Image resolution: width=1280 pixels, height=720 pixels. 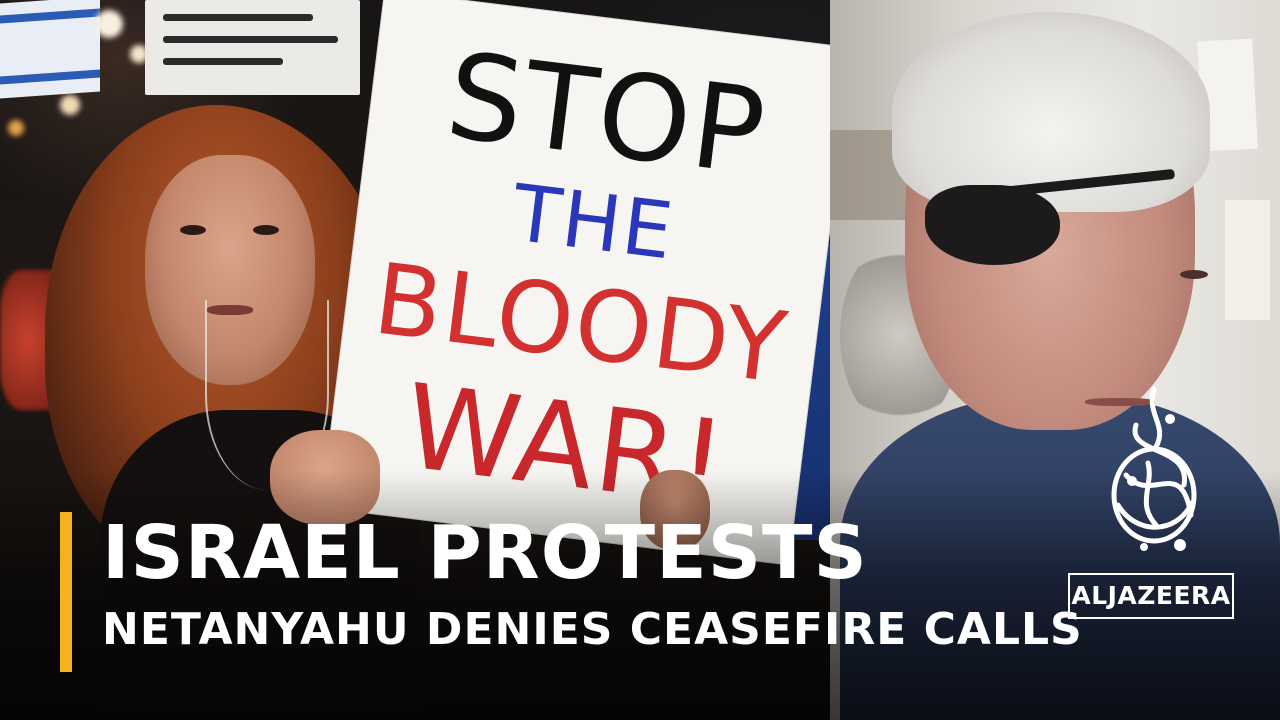 What do you see at coordinates (252, 47) in the screenshot?
I see `background-placard` at bounding box center [252, 47].